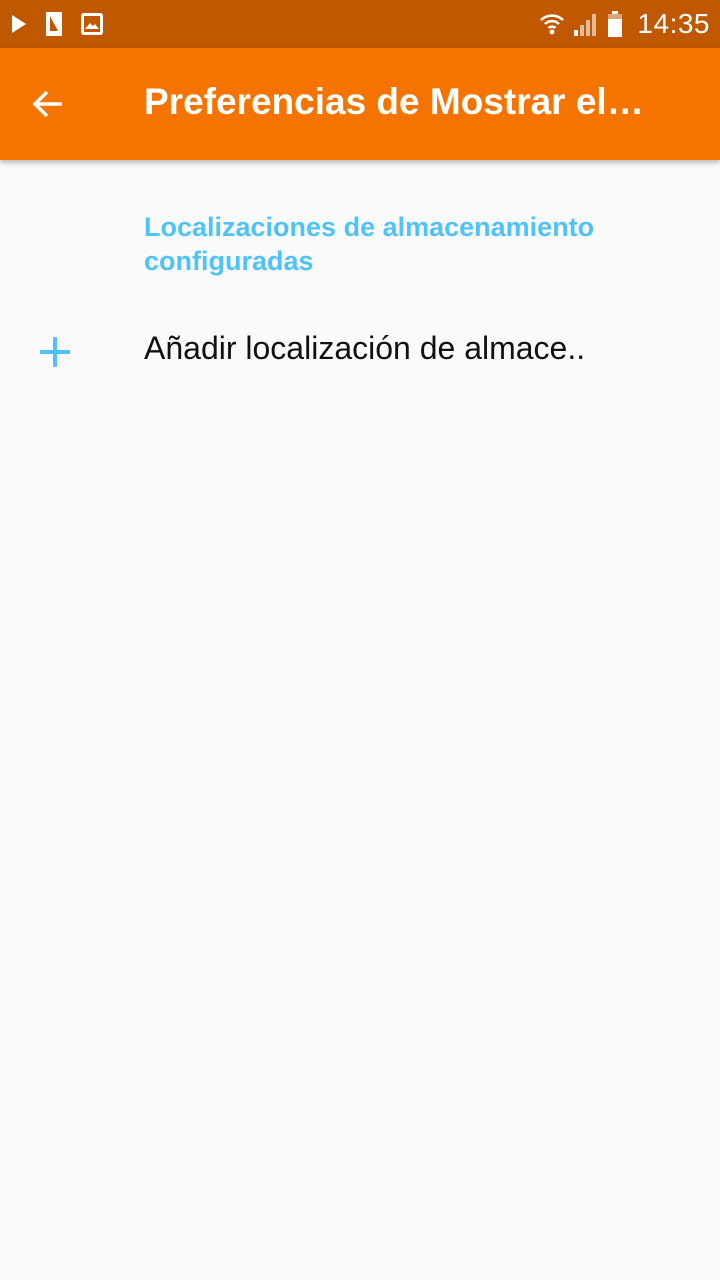  Describe the element at coordinates (92, 24) in the screenshot. I see `image-icon` at that location.